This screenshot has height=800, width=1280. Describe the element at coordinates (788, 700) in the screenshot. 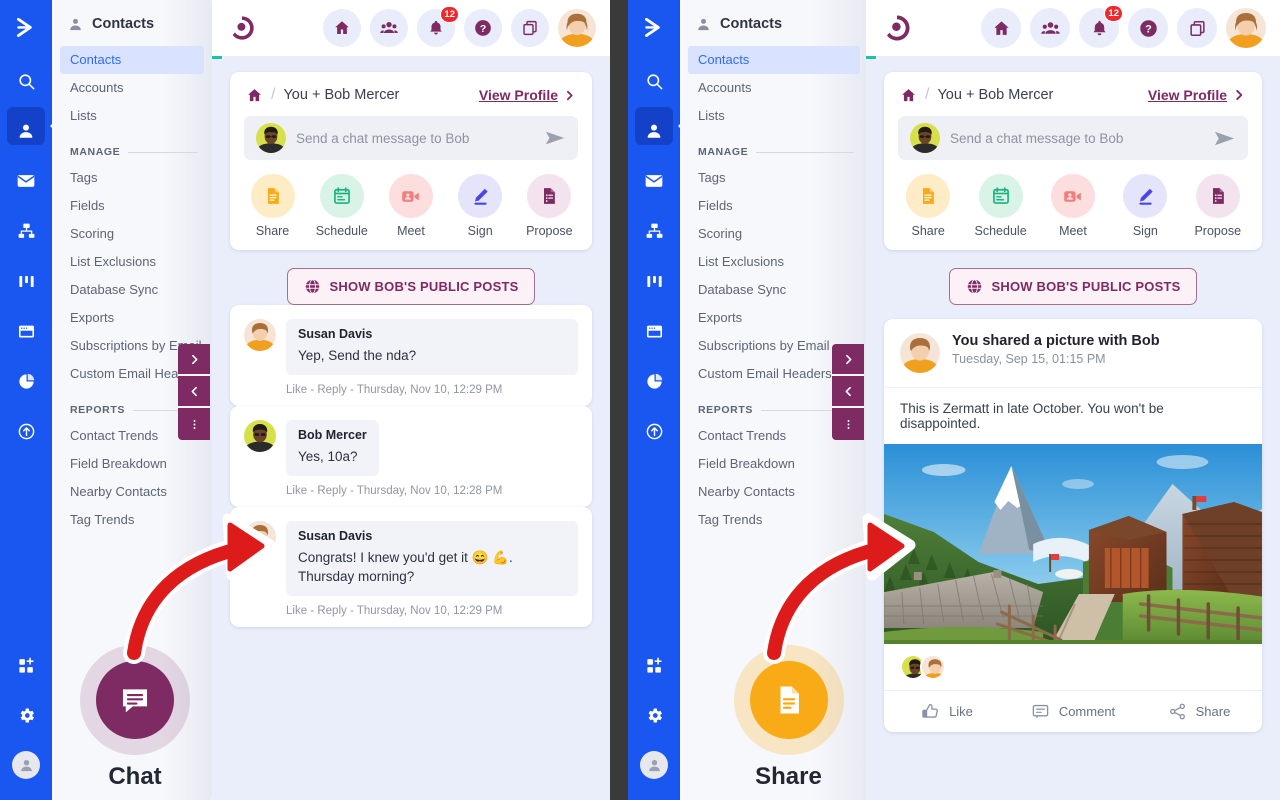

I see `share-callout-button` at that location.